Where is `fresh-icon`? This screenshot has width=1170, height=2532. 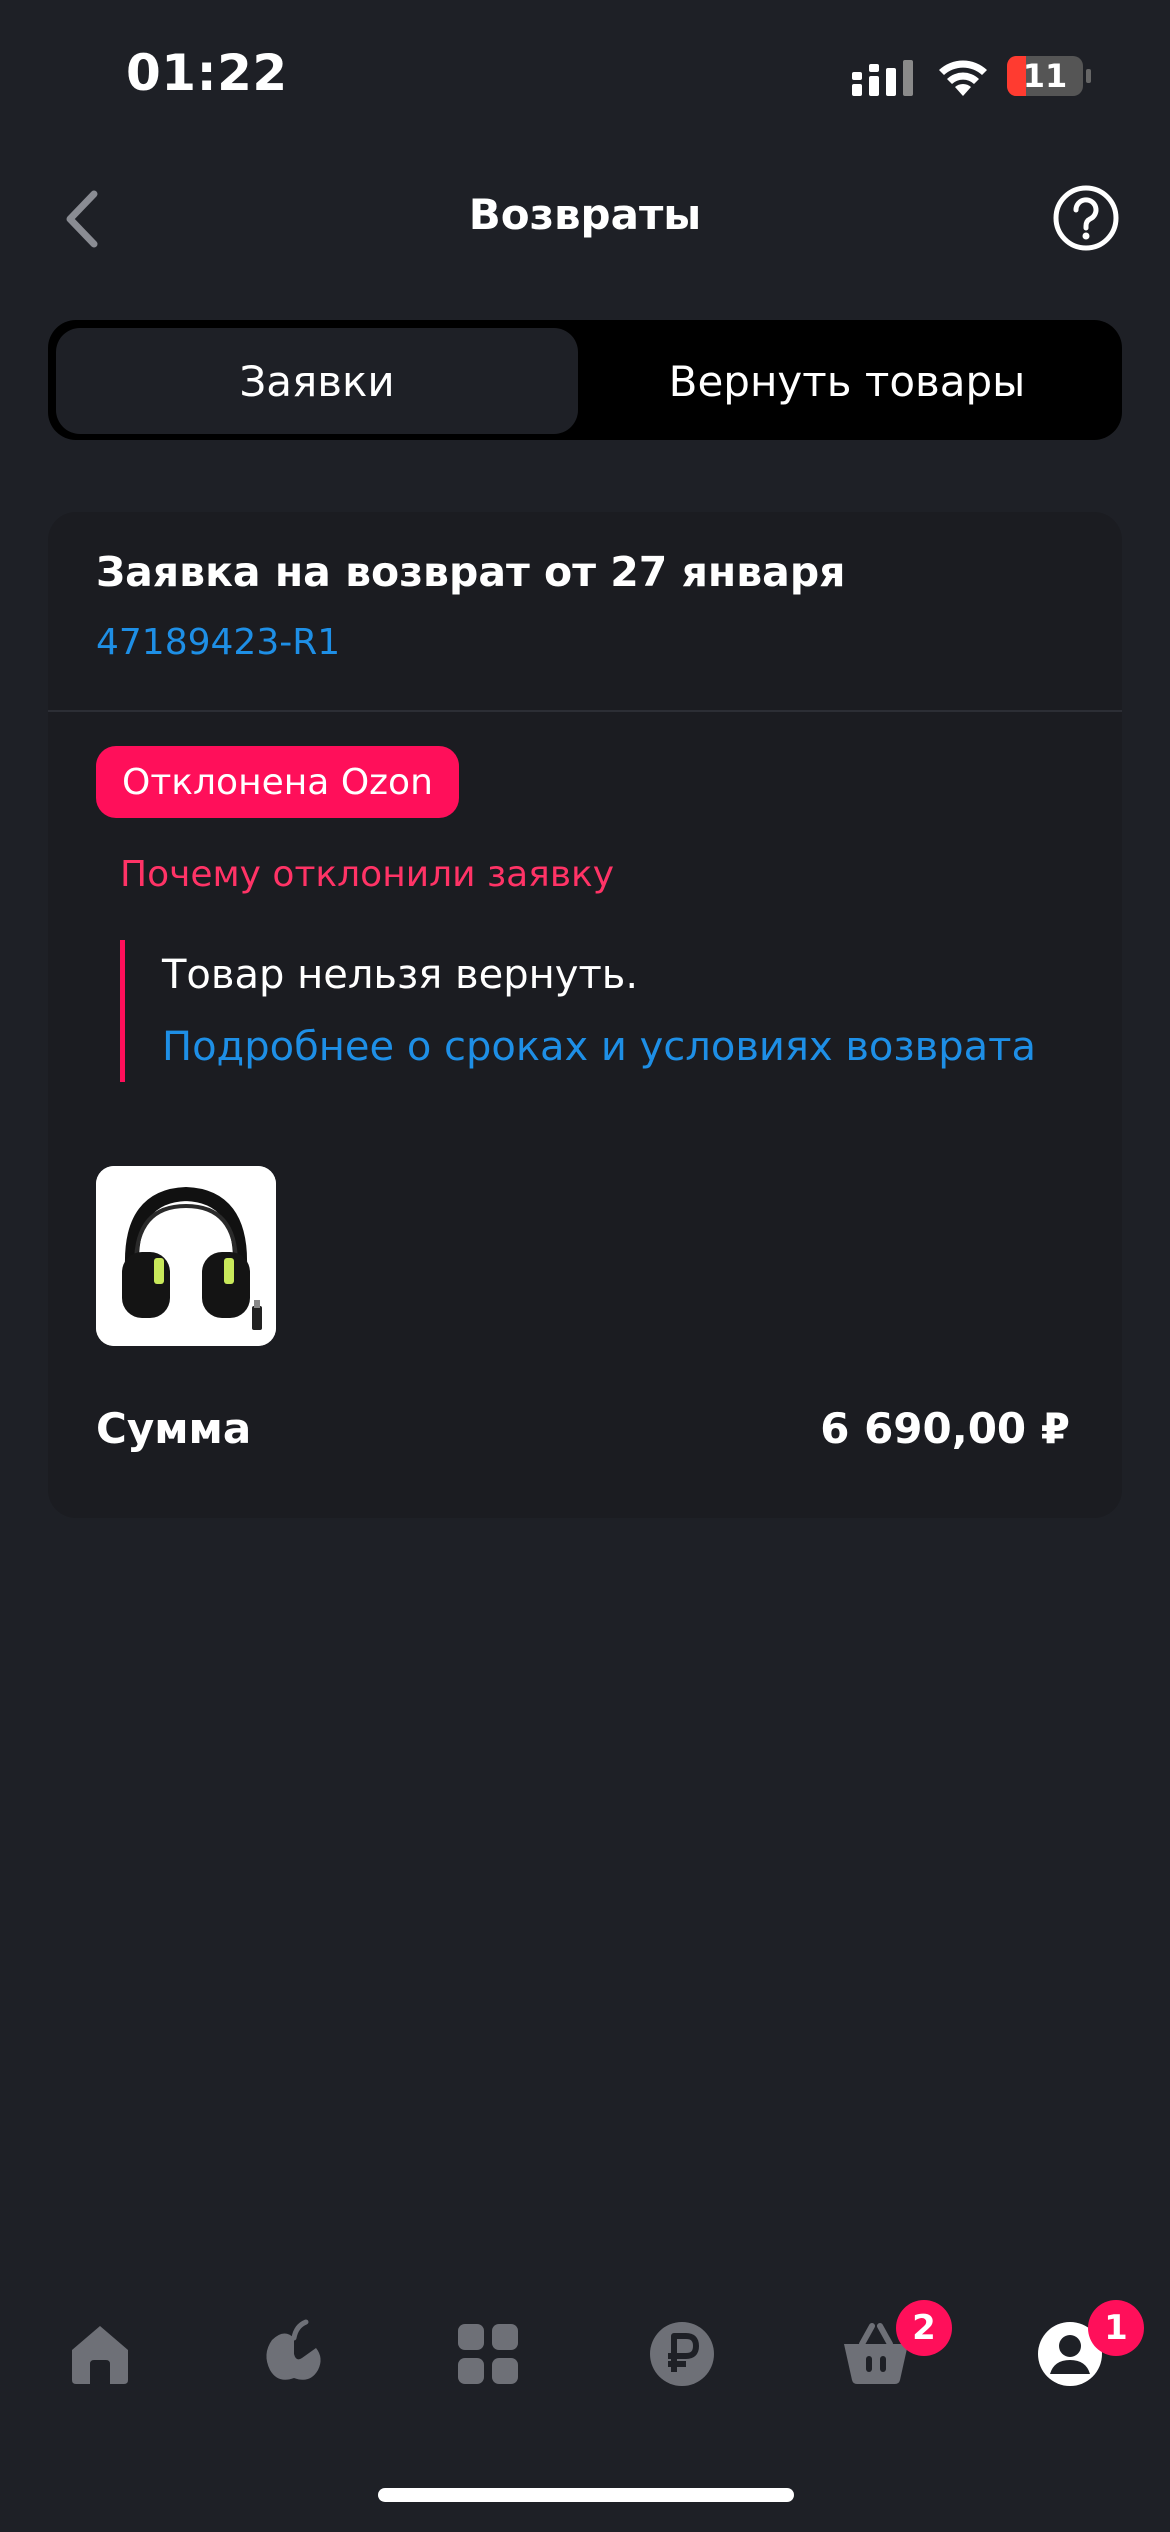 fresh-icon is located at coordinates (294, 2354).